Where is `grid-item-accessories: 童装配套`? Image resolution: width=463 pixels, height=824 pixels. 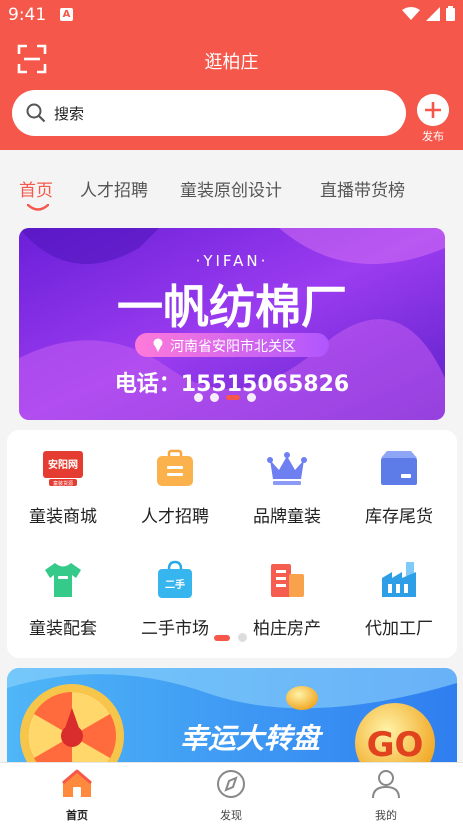 grid-item-accessories: 童装配套 is located at coordinates (63, 599).